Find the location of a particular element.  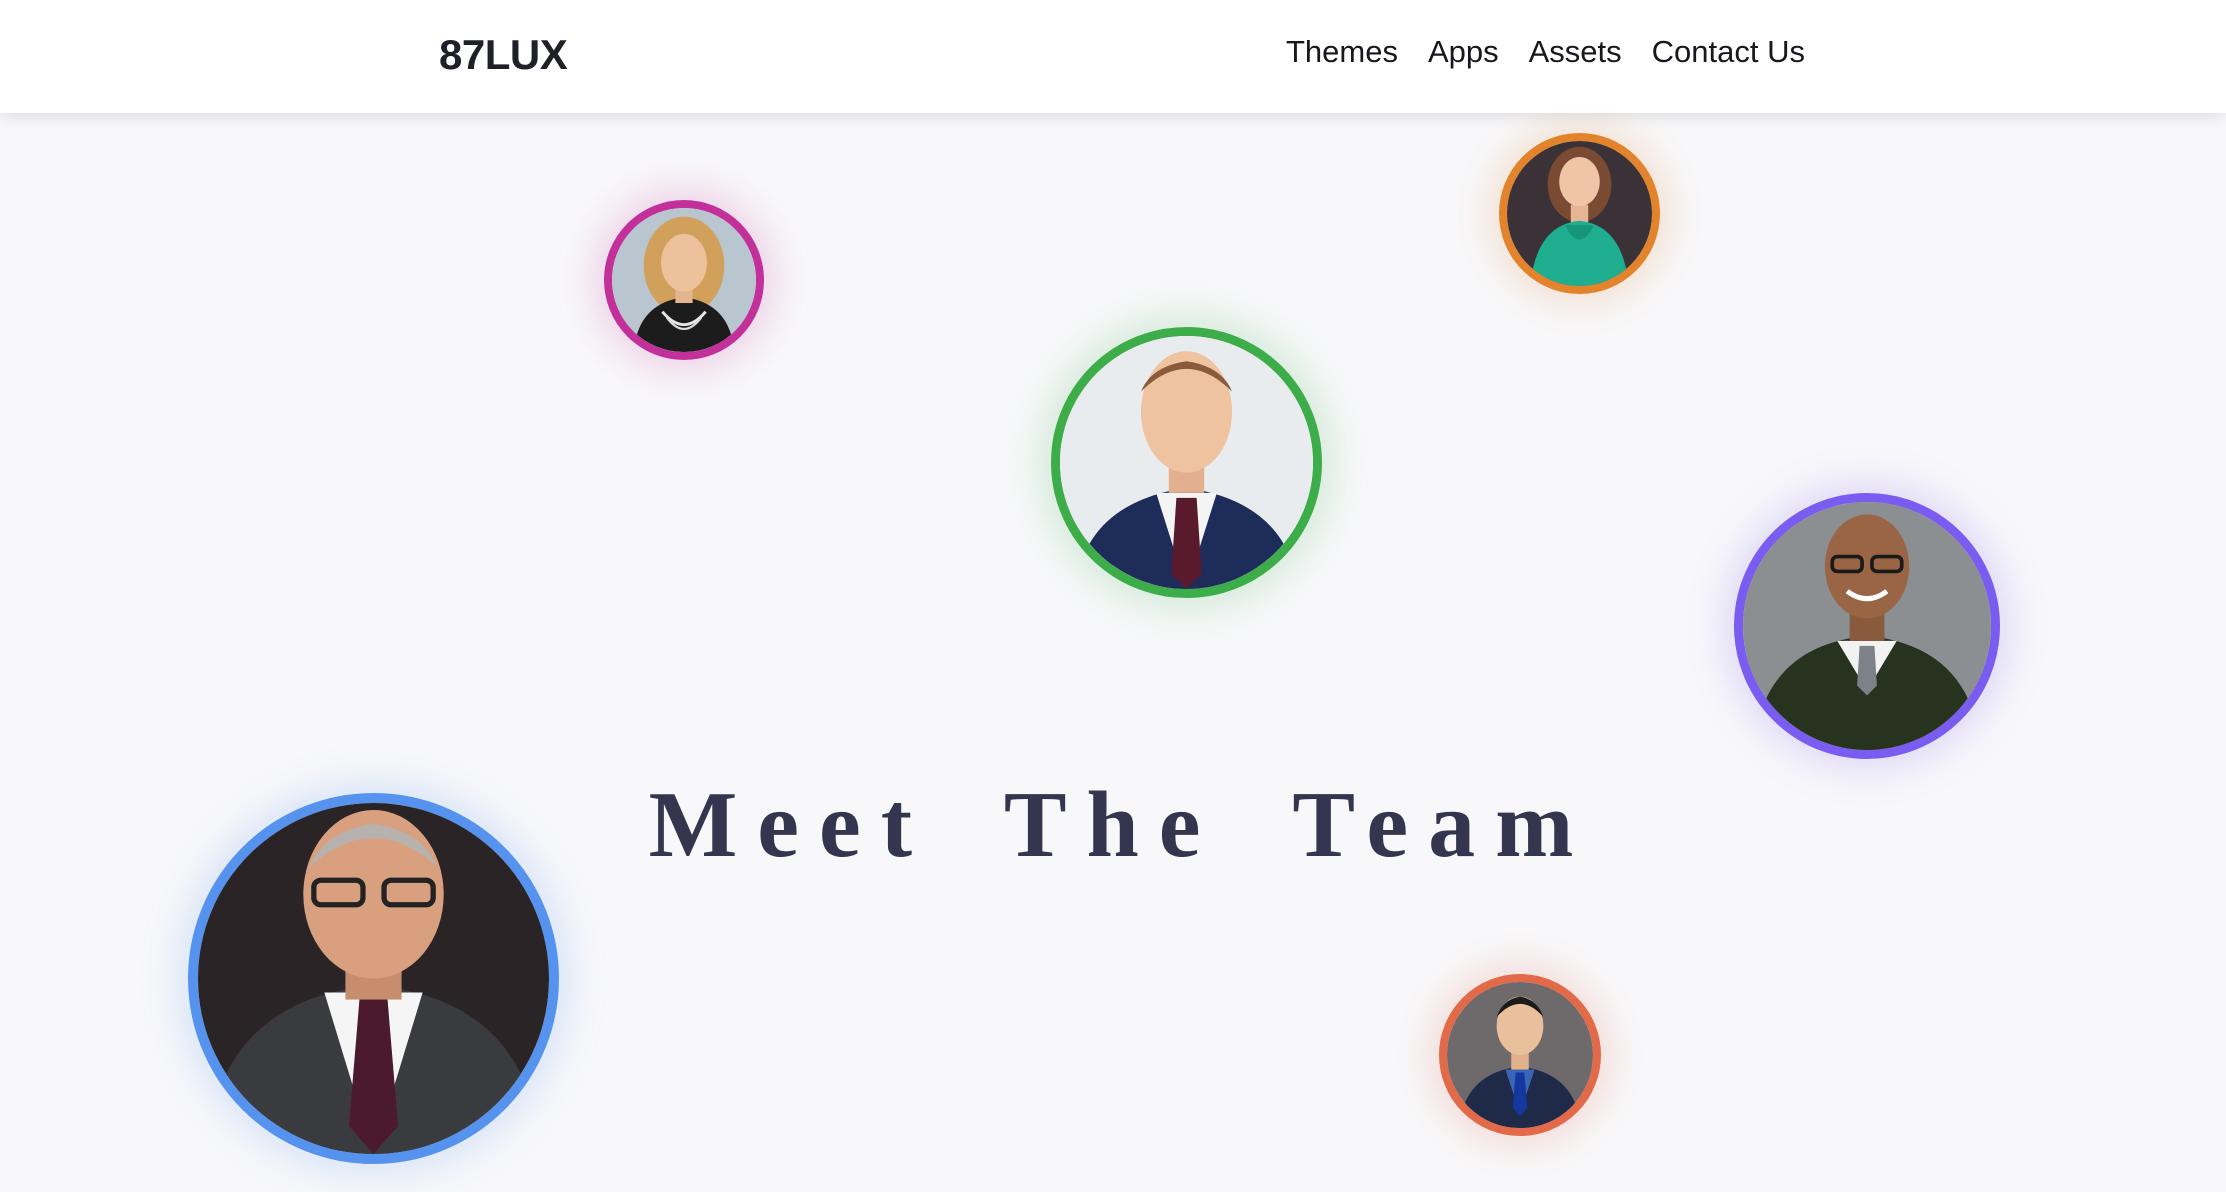

team-avatar-woman-teal-top is located at coordinates (1579, 213).